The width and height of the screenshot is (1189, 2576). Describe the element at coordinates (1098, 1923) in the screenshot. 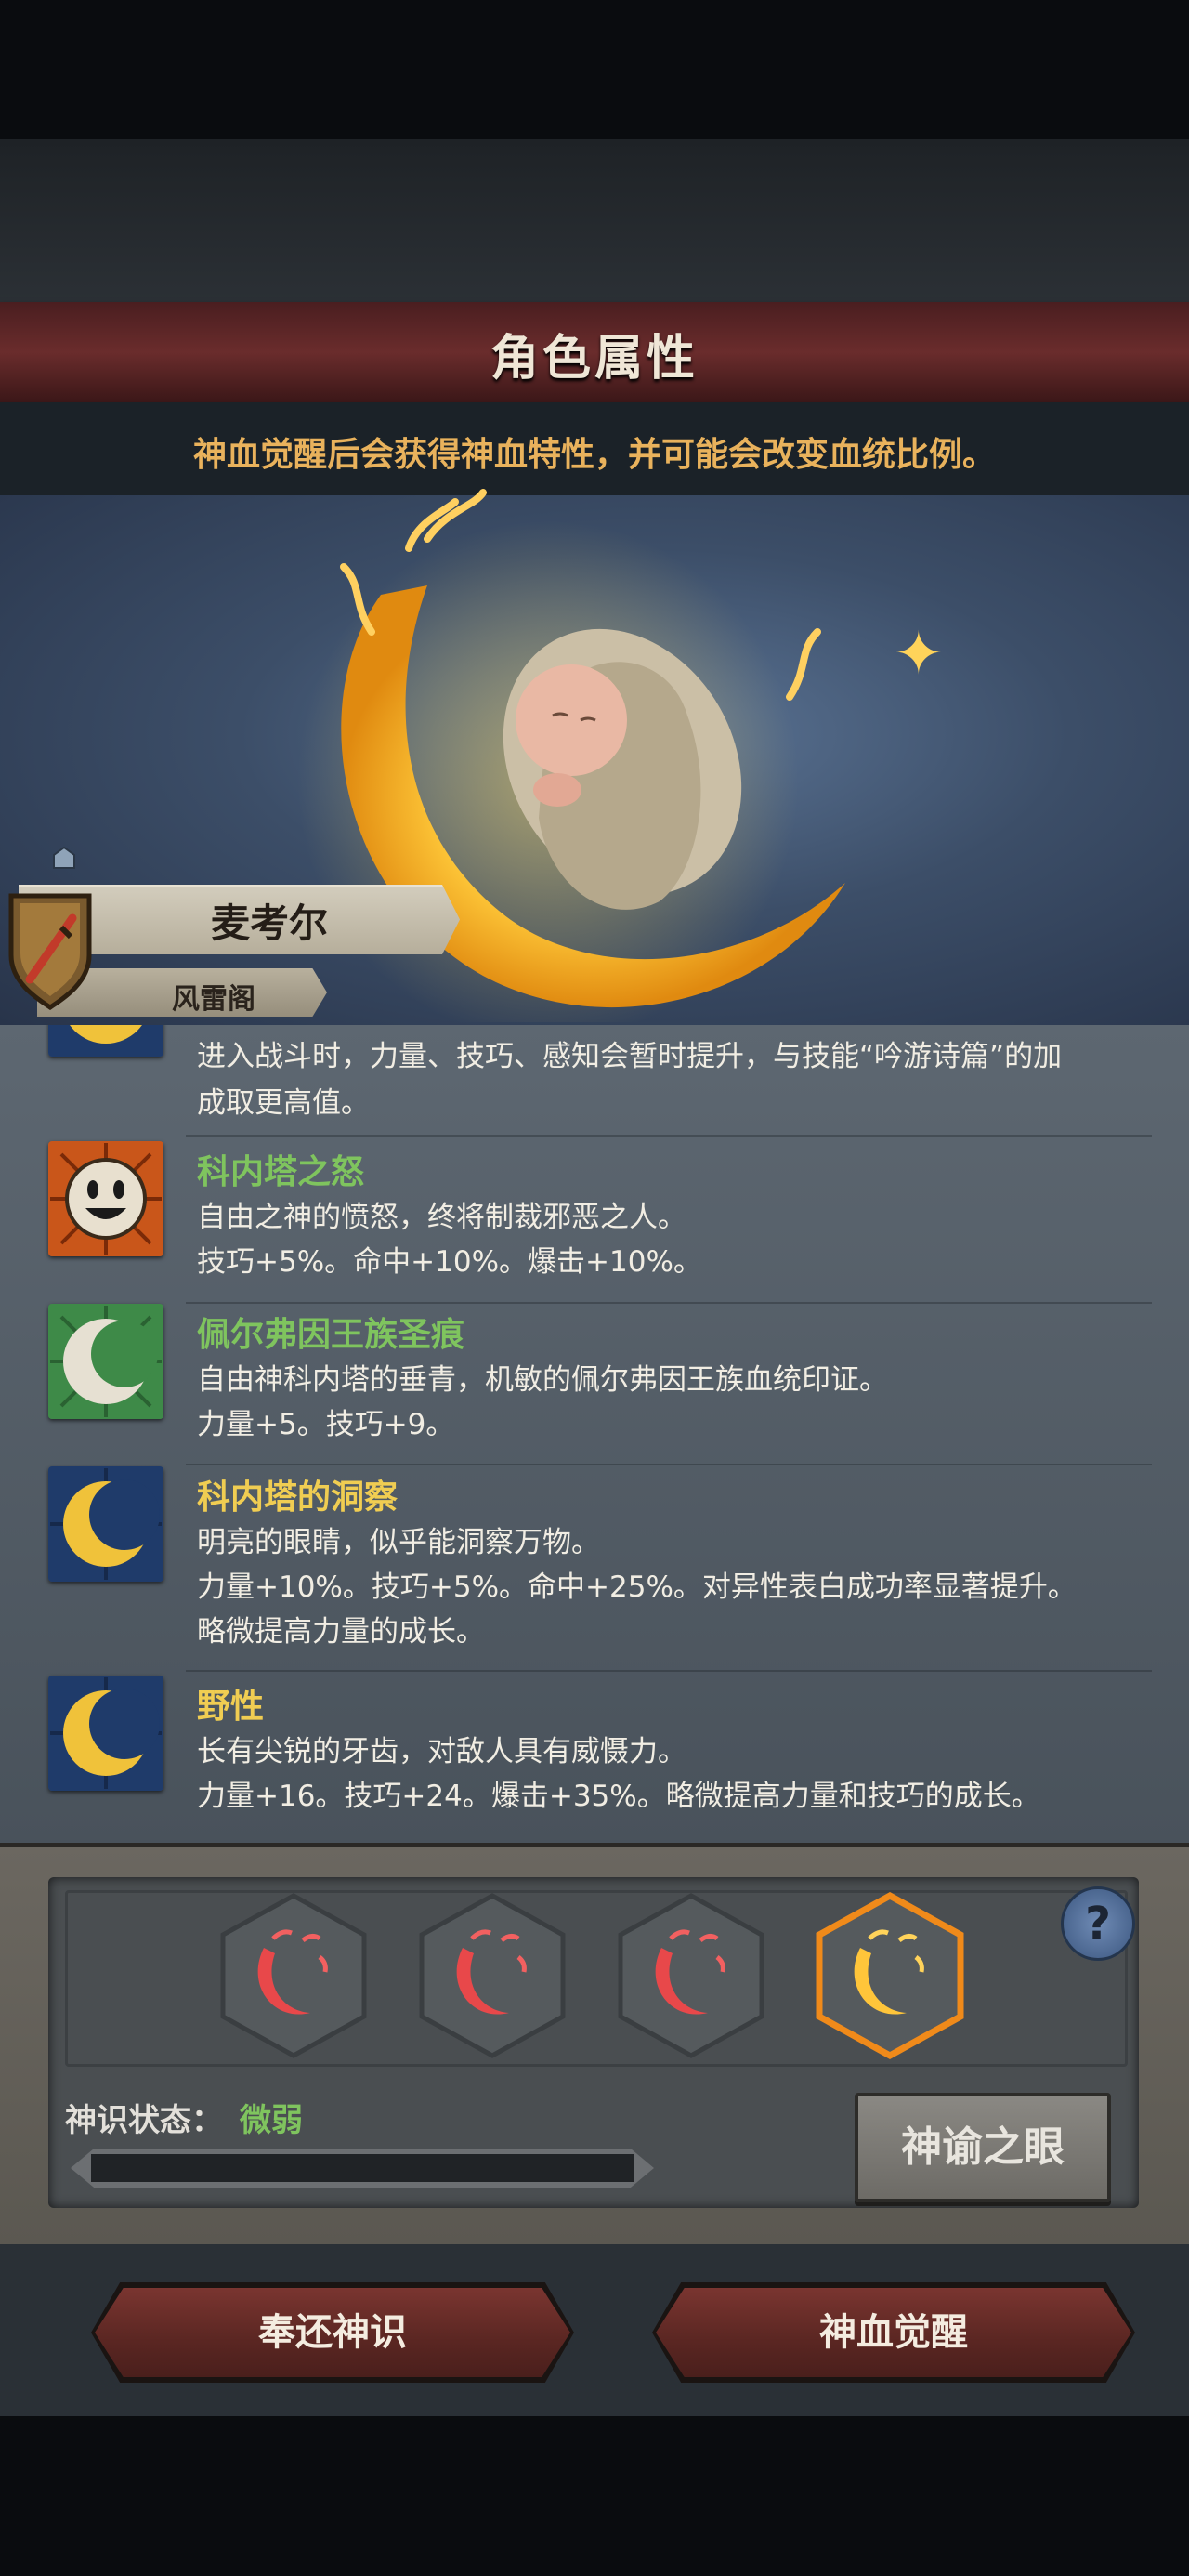

I see `help-button: ?` at that location.